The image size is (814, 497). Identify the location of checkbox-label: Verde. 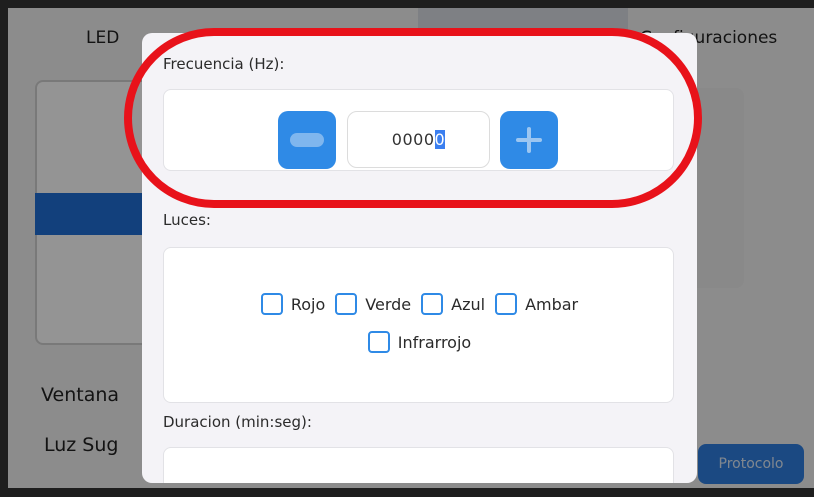
(388, 304).